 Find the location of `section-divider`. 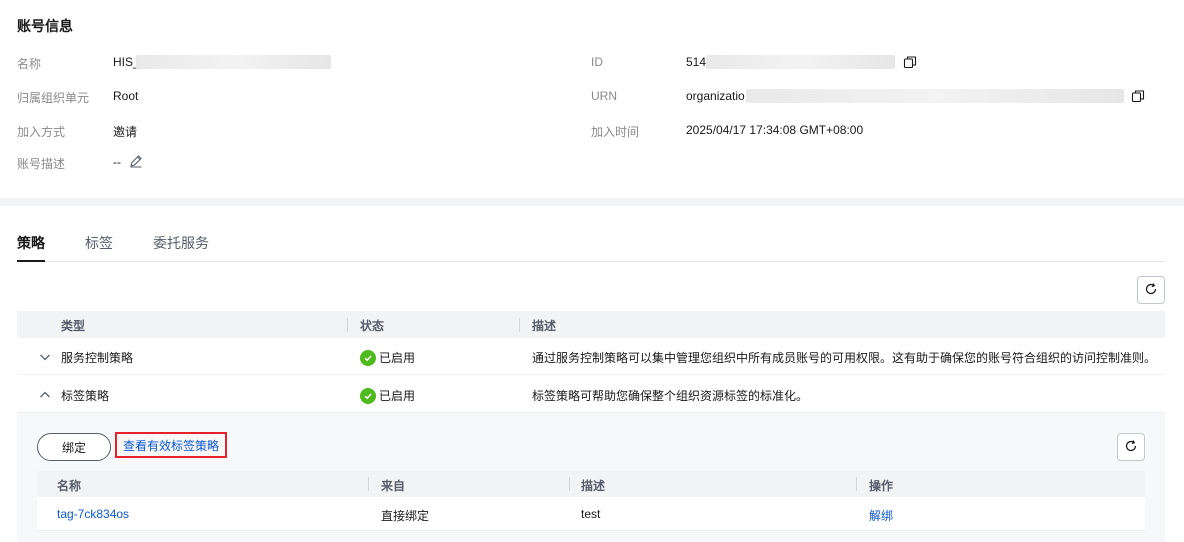

section-divider is located at coordinates (592, 202).